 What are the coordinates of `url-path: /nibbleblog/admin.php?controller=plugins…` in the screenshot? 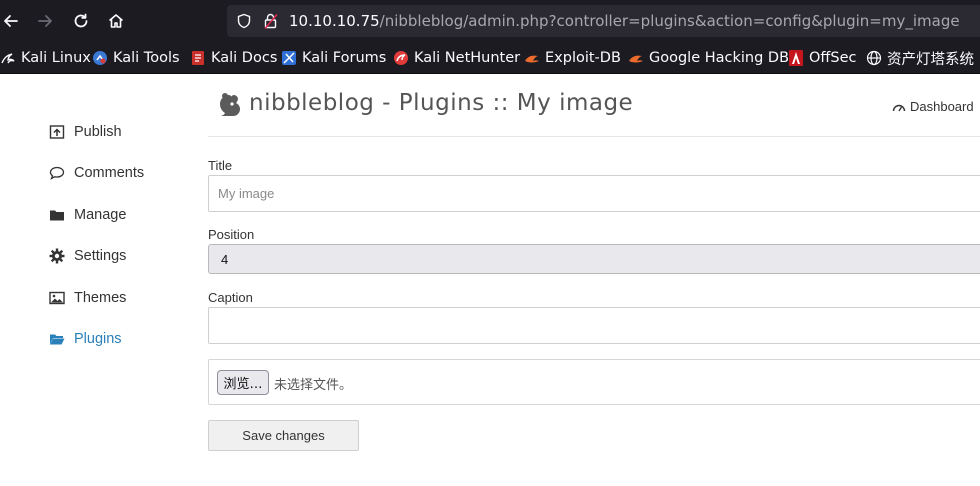 It's located at (669, 21).